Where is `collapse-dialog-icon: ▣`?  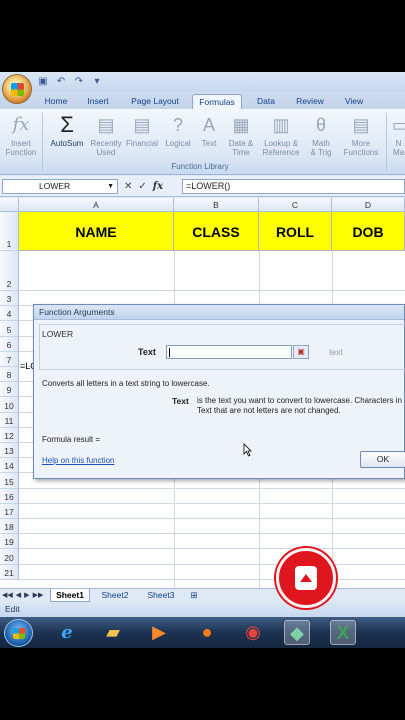 collapse-dialog-icon: ▣ is located at coordinates (301, 352).